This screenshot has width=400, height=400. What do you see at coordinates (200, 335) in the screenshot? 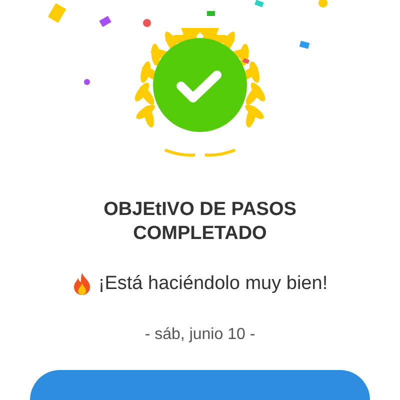
I see `date-label: - sáb, junio 10 -` at bounding box center [200, 335].